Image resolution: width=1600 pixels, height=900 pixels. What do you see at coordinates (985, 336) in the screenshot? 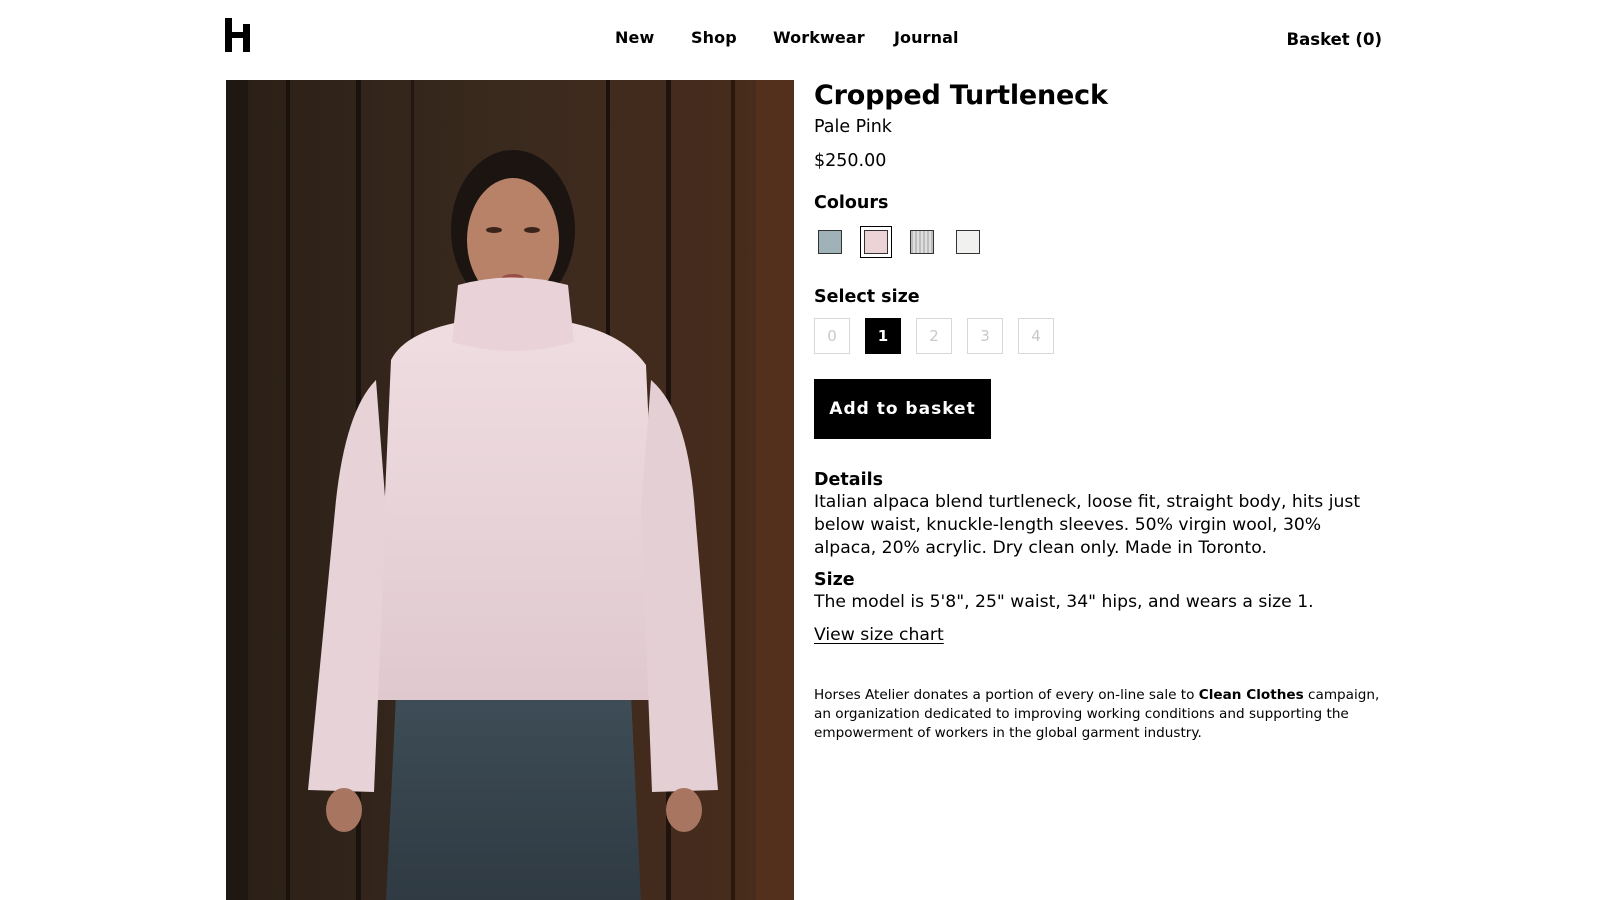
I see `size-option-3: 3` at bounding box center [985, 336].